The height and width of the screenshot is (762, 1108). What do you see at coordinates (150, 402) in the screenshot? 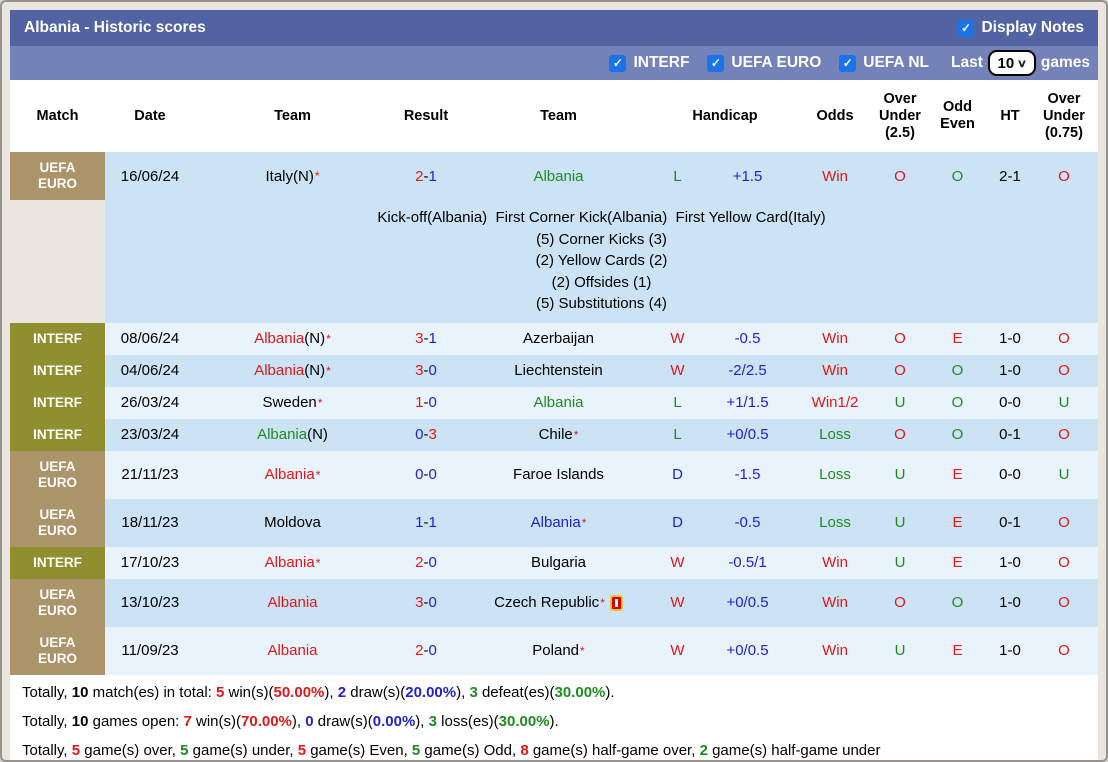
I see `match-date: 26/03/24` at bounding box center [150, 402].